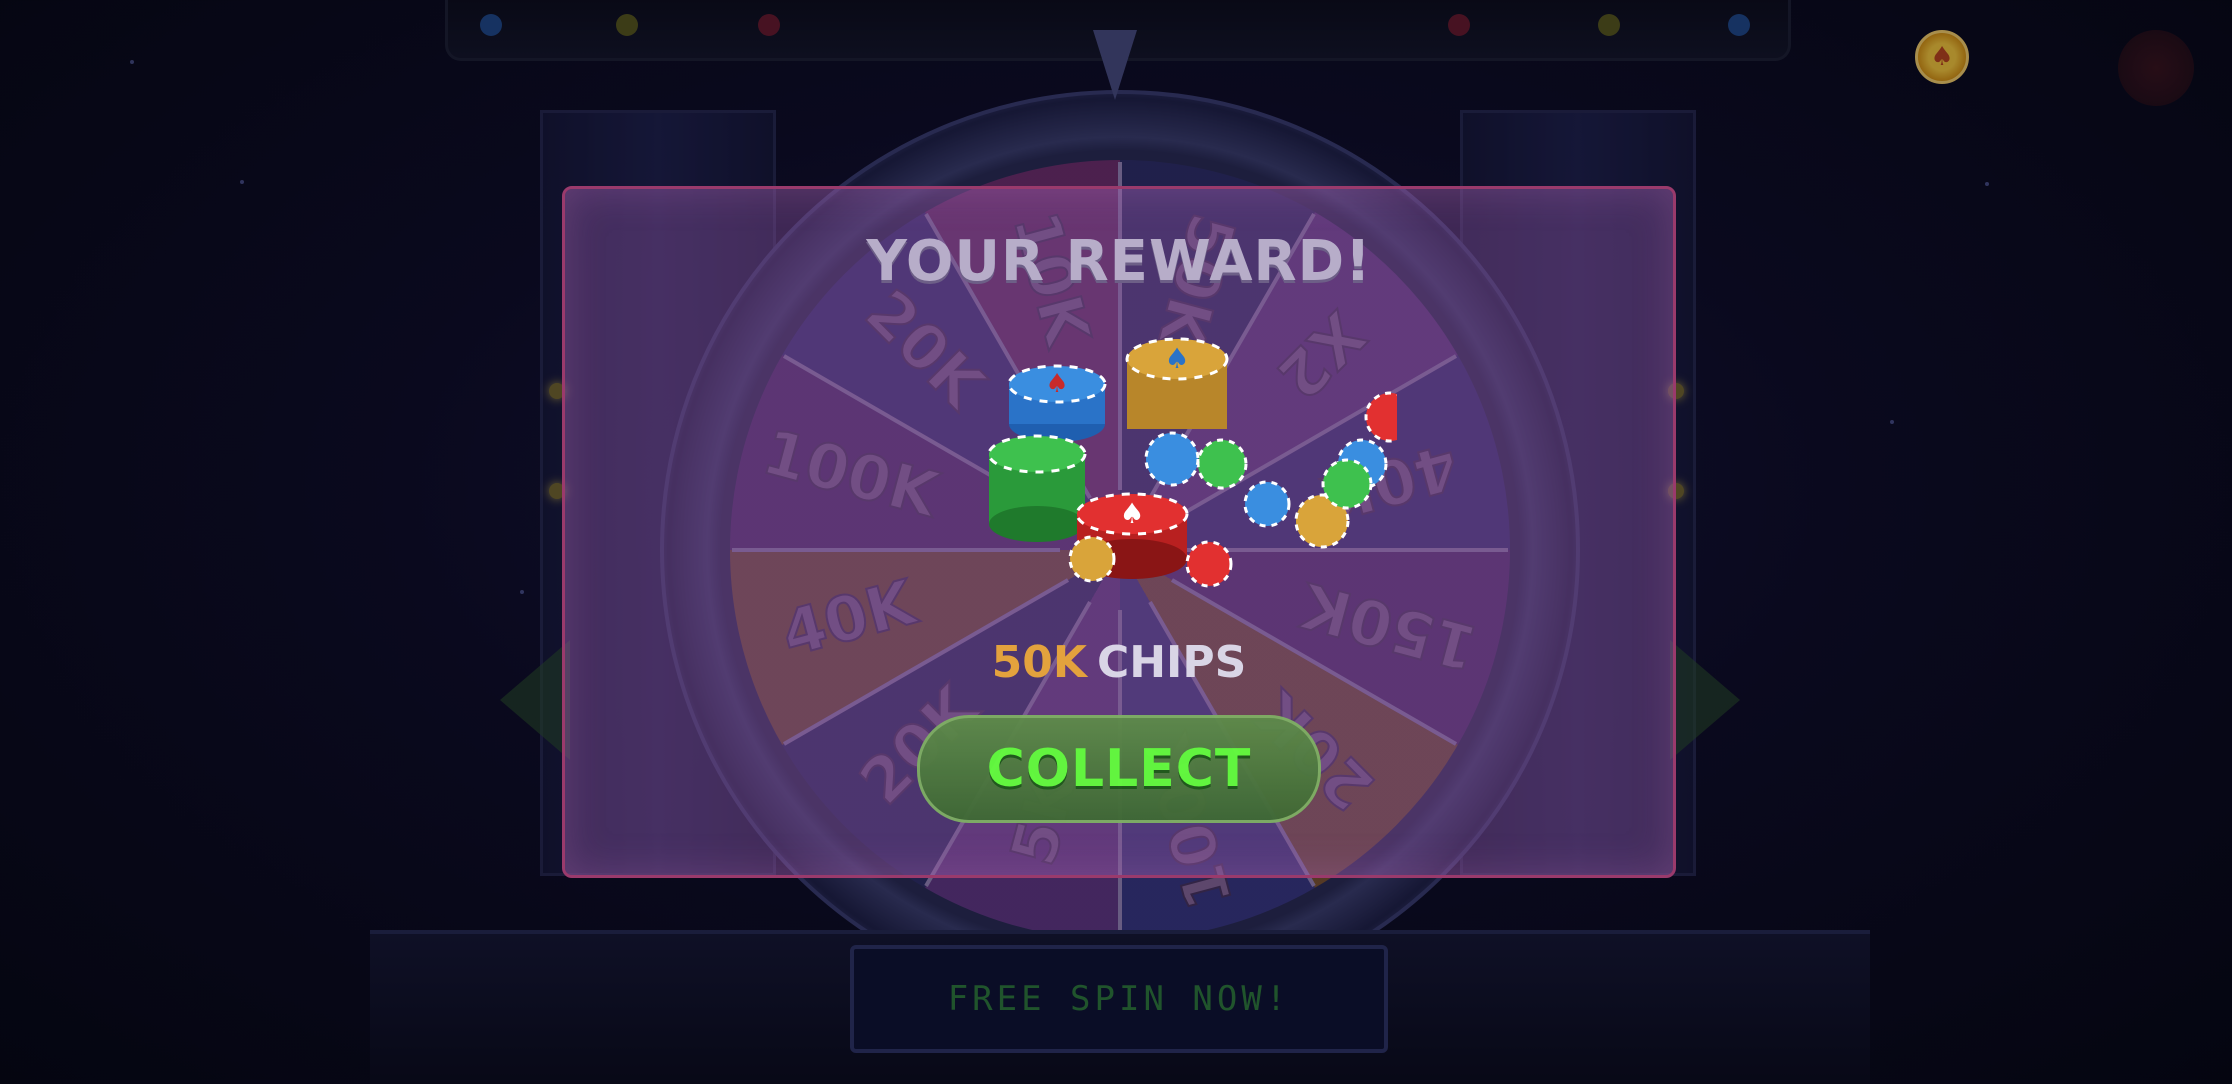  Describe the element at coordinates (1119, 261) in the screenshot. I see `reward-title: YOUR REWARD!` at that location.